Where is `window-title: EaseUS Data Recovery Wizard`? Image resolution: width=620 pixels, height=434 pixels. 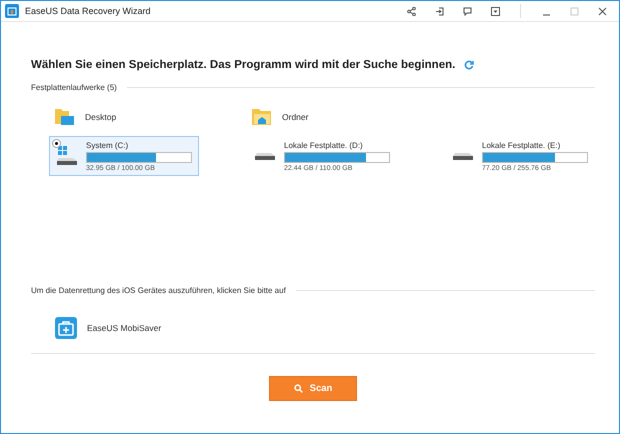 window-title: EaseUS Data Recovery Wizard is located at coordinates (88, 11).